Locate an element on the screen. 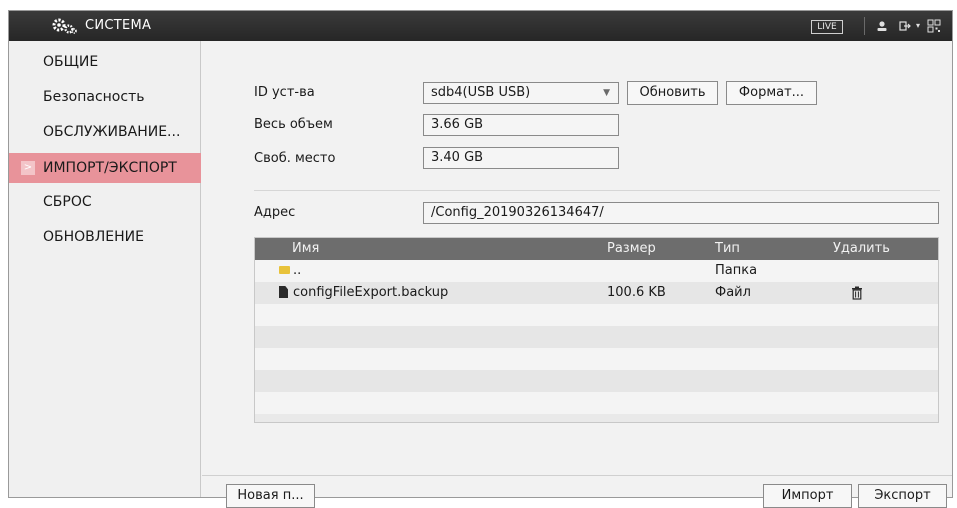 The image size is (957, 508). address-field: /Config_20190326134647/ is located at coordinates (681, 213).